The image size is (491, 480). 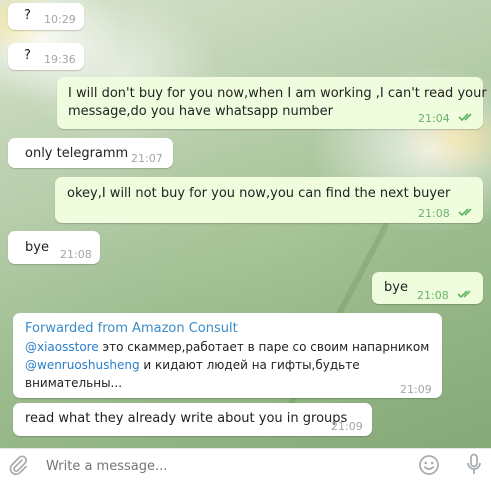 What do you see at coordinates (147, 158) in the screenshot?
I see `message-time: 21:07` at bounding box center [147, 158].